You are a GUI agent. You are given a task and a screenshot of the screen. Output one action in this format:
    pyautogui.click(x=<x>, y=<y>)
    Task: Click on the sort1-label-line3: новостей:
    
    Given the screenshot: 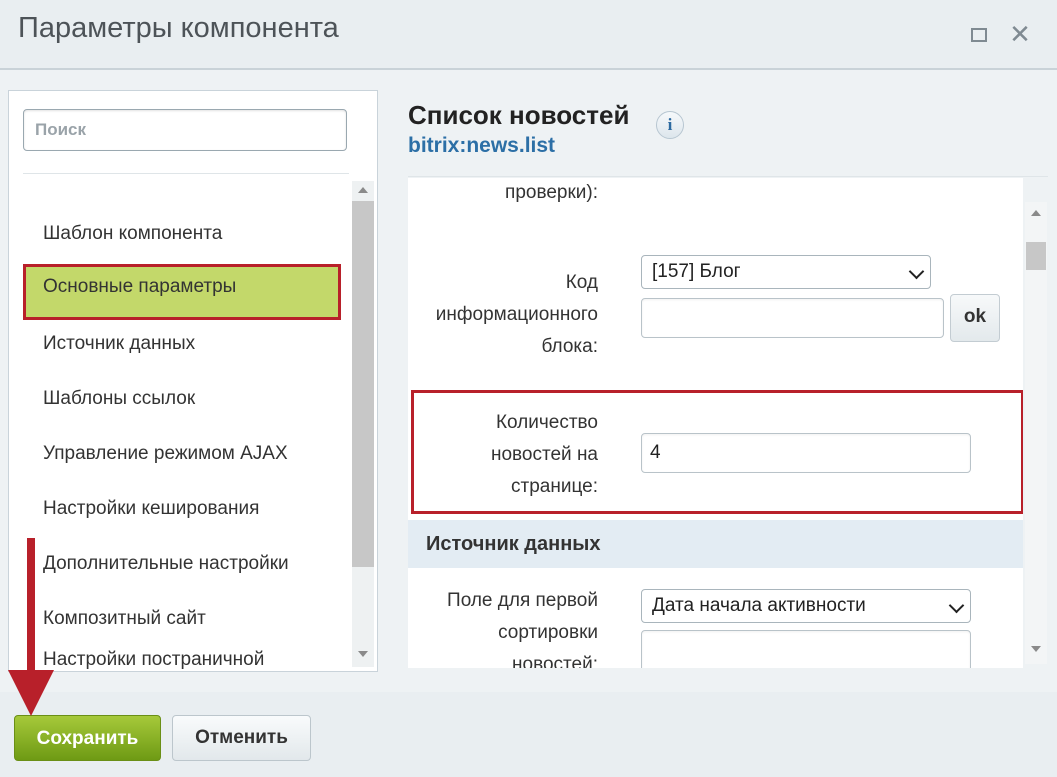 What is the action you would take?
    pyautogui.click(x=555, y=661)
    